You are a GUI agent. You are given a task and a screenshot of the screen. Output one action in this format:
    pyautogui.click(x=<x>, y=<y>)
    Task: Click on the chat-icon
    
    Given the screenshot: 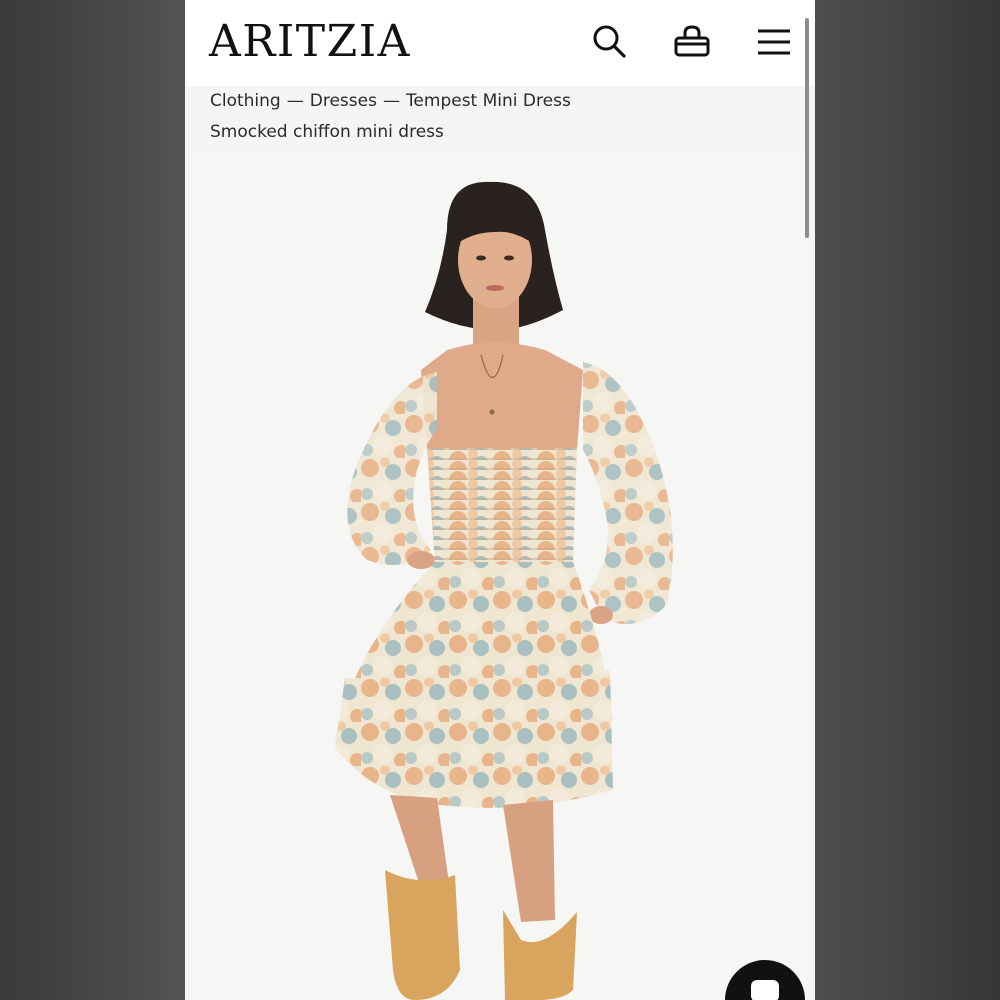 What is the action you would take?
    pyautogui.click(x=765, y=990)
    